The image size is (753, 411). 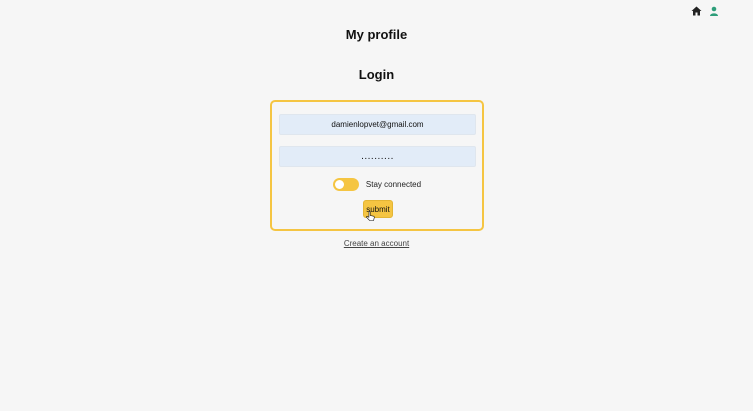 What do you see at coordinates (714, 11) in the screenshot?
I see `user-icon` at bounding box center [714, 11].